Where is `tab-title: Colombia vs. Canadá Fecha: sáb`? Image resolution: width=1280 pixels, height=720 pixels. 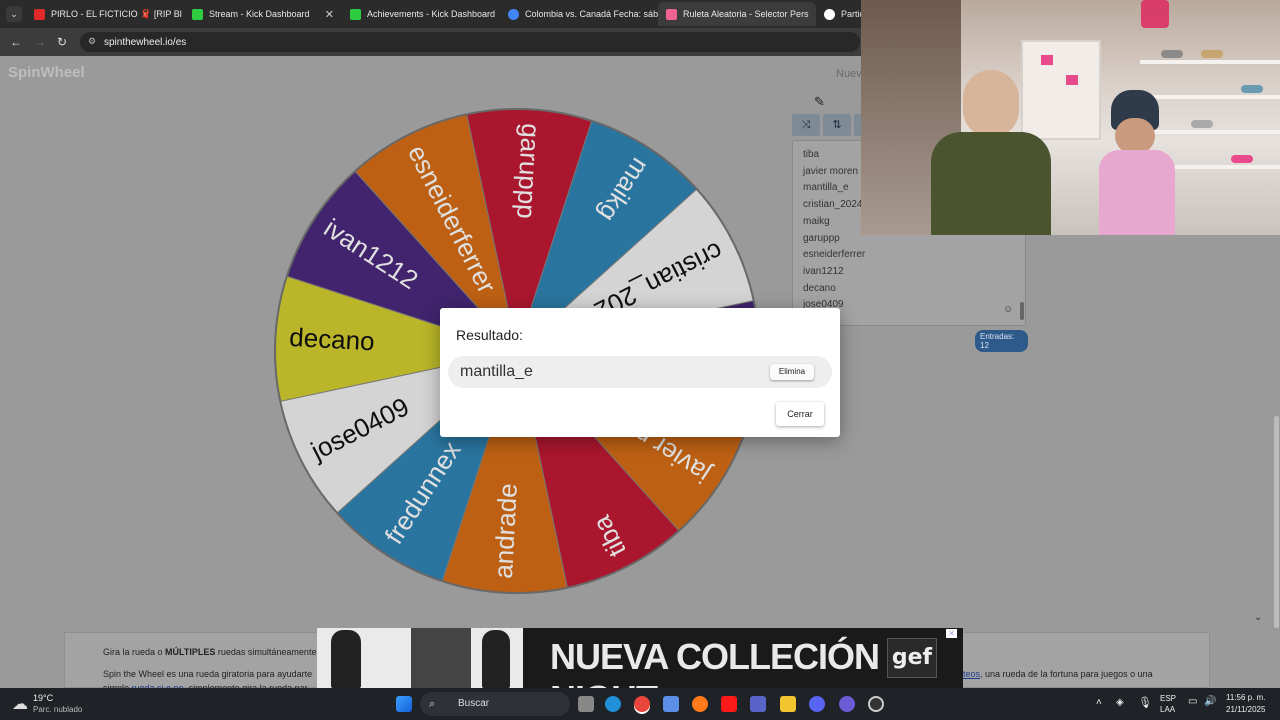 tab-title: Colombia vs. Canadá Fecha: sáb is located at coordinates (591, 14).